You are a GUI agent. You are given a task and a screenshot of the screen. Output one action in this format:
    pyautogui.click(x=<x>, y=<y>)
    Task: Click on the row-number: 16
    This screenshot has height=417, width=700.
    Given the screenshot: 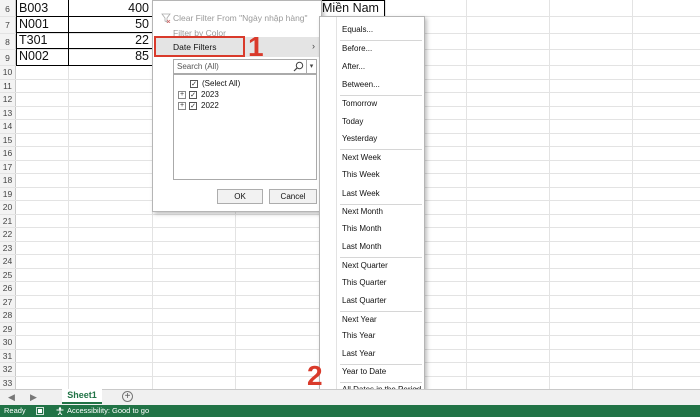 What is the action you would take?
    pyautogui.click(x=7, y=153)
    